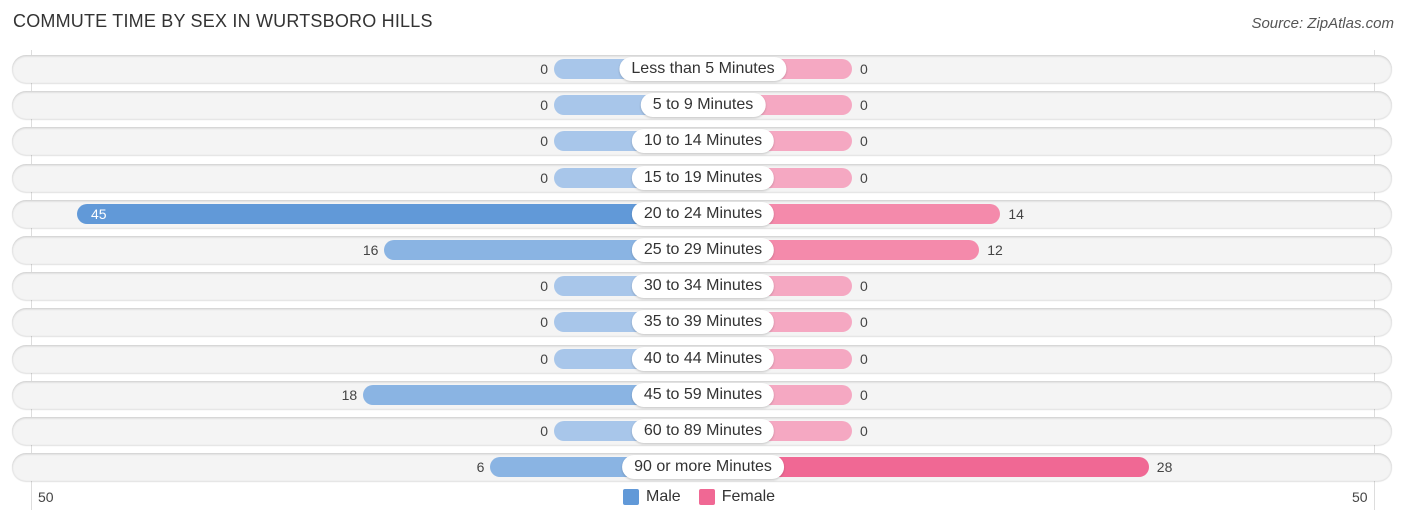  Describe the element at coordinates (1360, 497) in the screenshot. I see `axis-tick-right: 50` at that location.